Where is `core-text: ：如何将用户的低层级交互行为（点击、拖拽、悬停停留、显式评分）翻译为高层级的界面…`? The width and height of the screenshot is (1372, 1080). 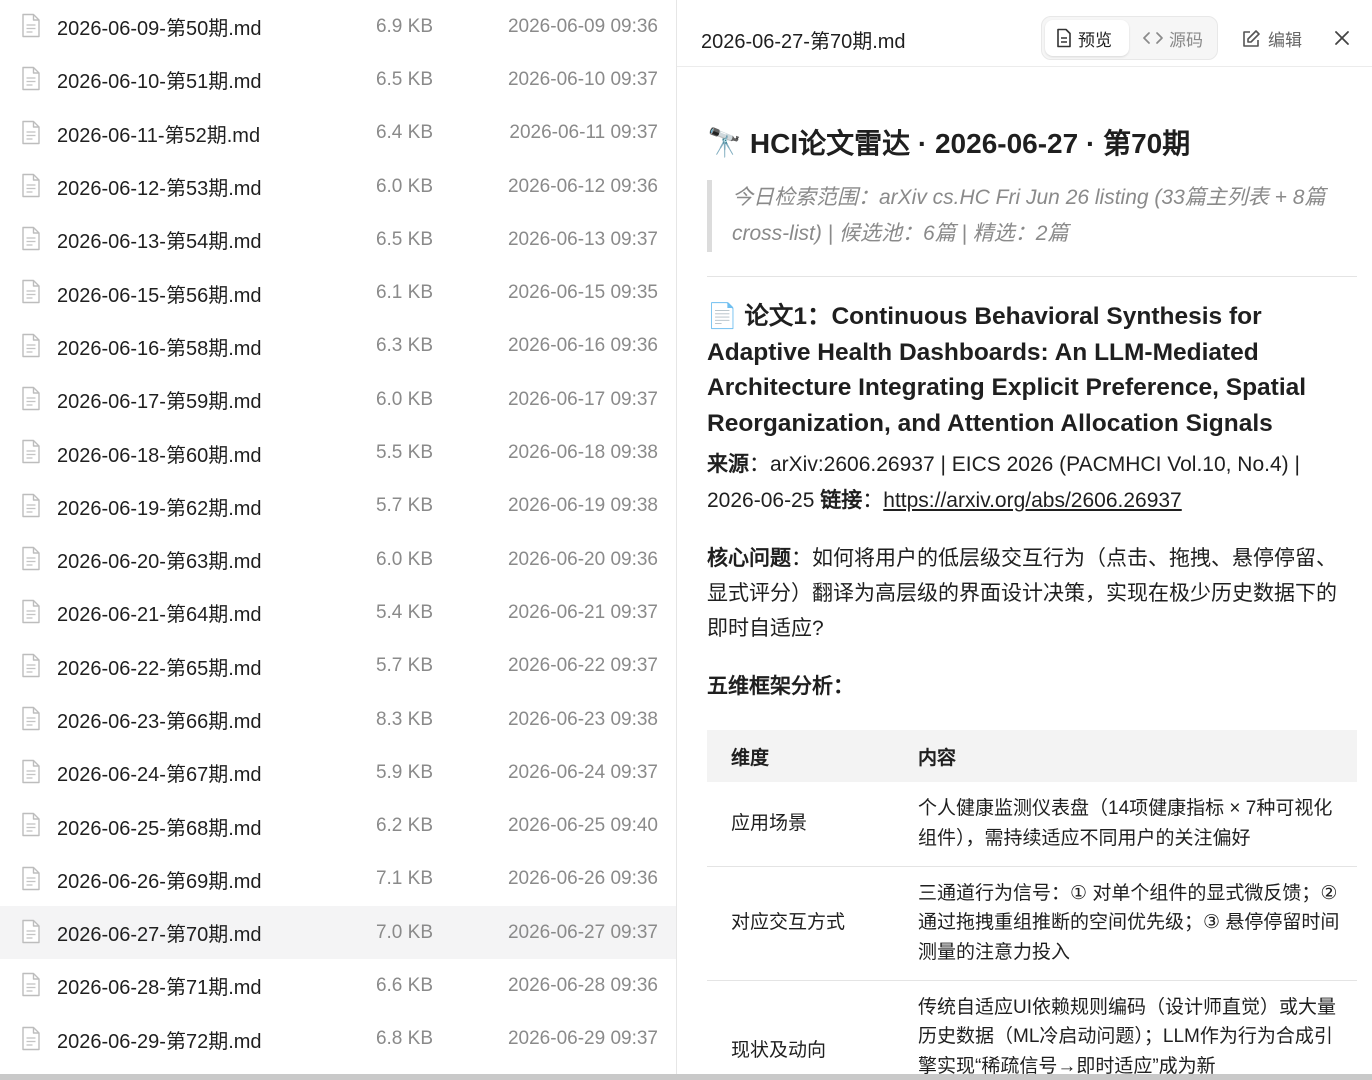 core-text: ：如何将用户的低层级交互行为（点击、拖拽、悬停停留、显式评分）翻译为高层级的界面… is located at coordinates (1022, 593).